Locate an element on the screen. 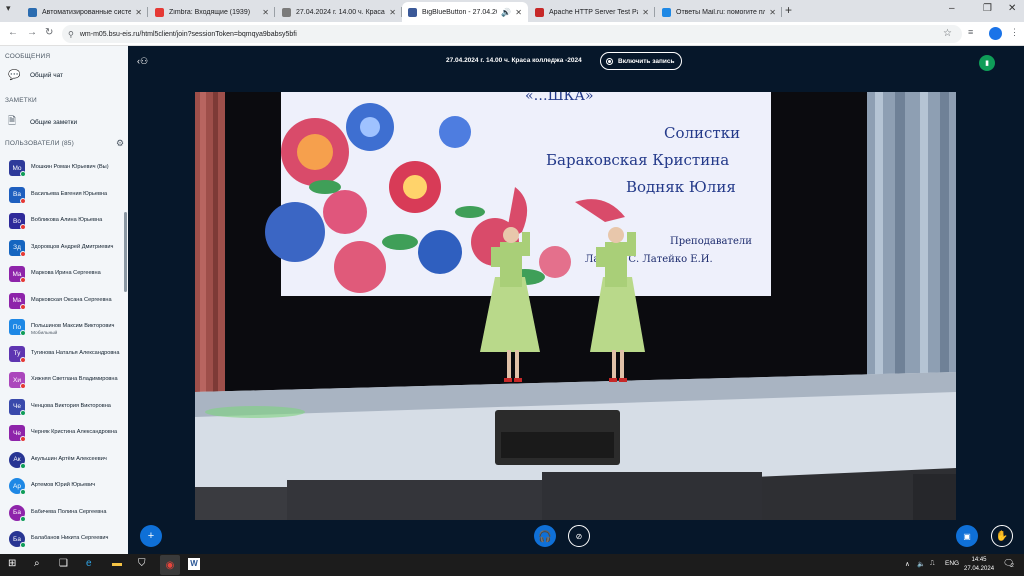  shared-notes-label: Общие заметки is located at coordinates (54, 122).